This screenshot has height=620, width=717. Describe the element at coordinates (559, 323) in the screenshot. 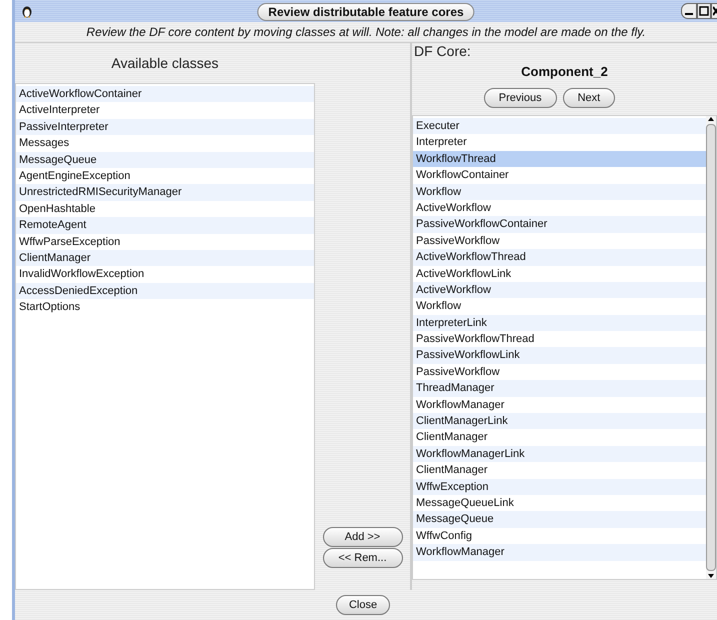

I see `class-item: InterpreterLink` at that location.